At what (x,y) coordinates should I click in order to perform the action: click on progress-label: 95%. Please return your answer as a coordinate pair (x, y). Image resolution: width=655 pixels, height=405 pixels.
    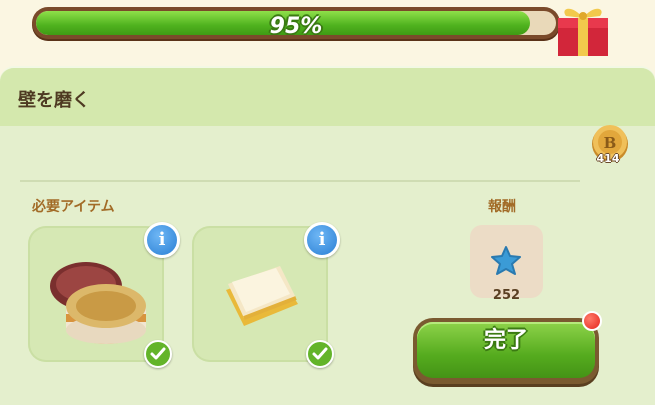
    Looking at the image, I should click on (296, 24).